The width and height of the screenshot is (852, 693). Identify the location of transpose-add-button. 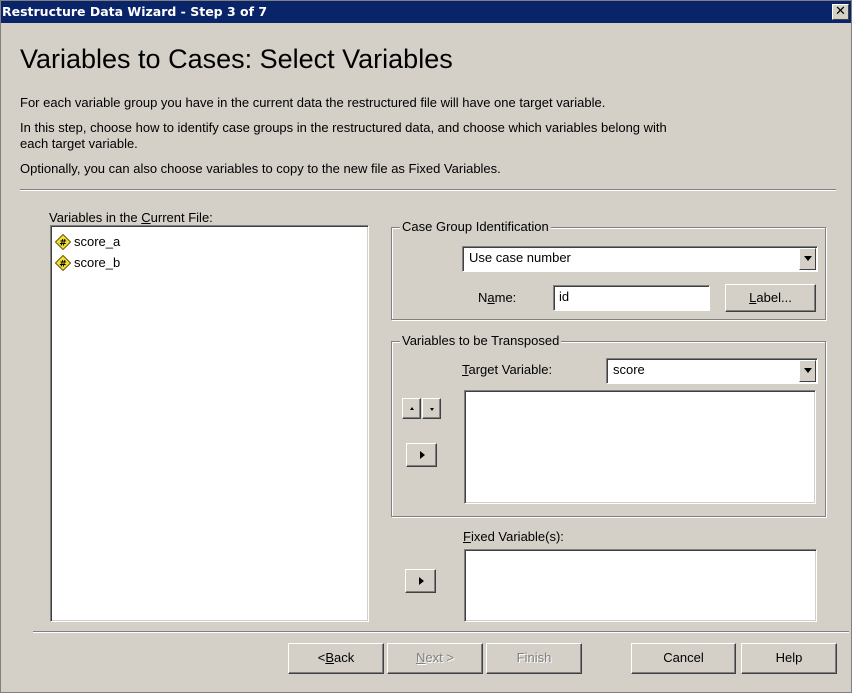
(421, 455).